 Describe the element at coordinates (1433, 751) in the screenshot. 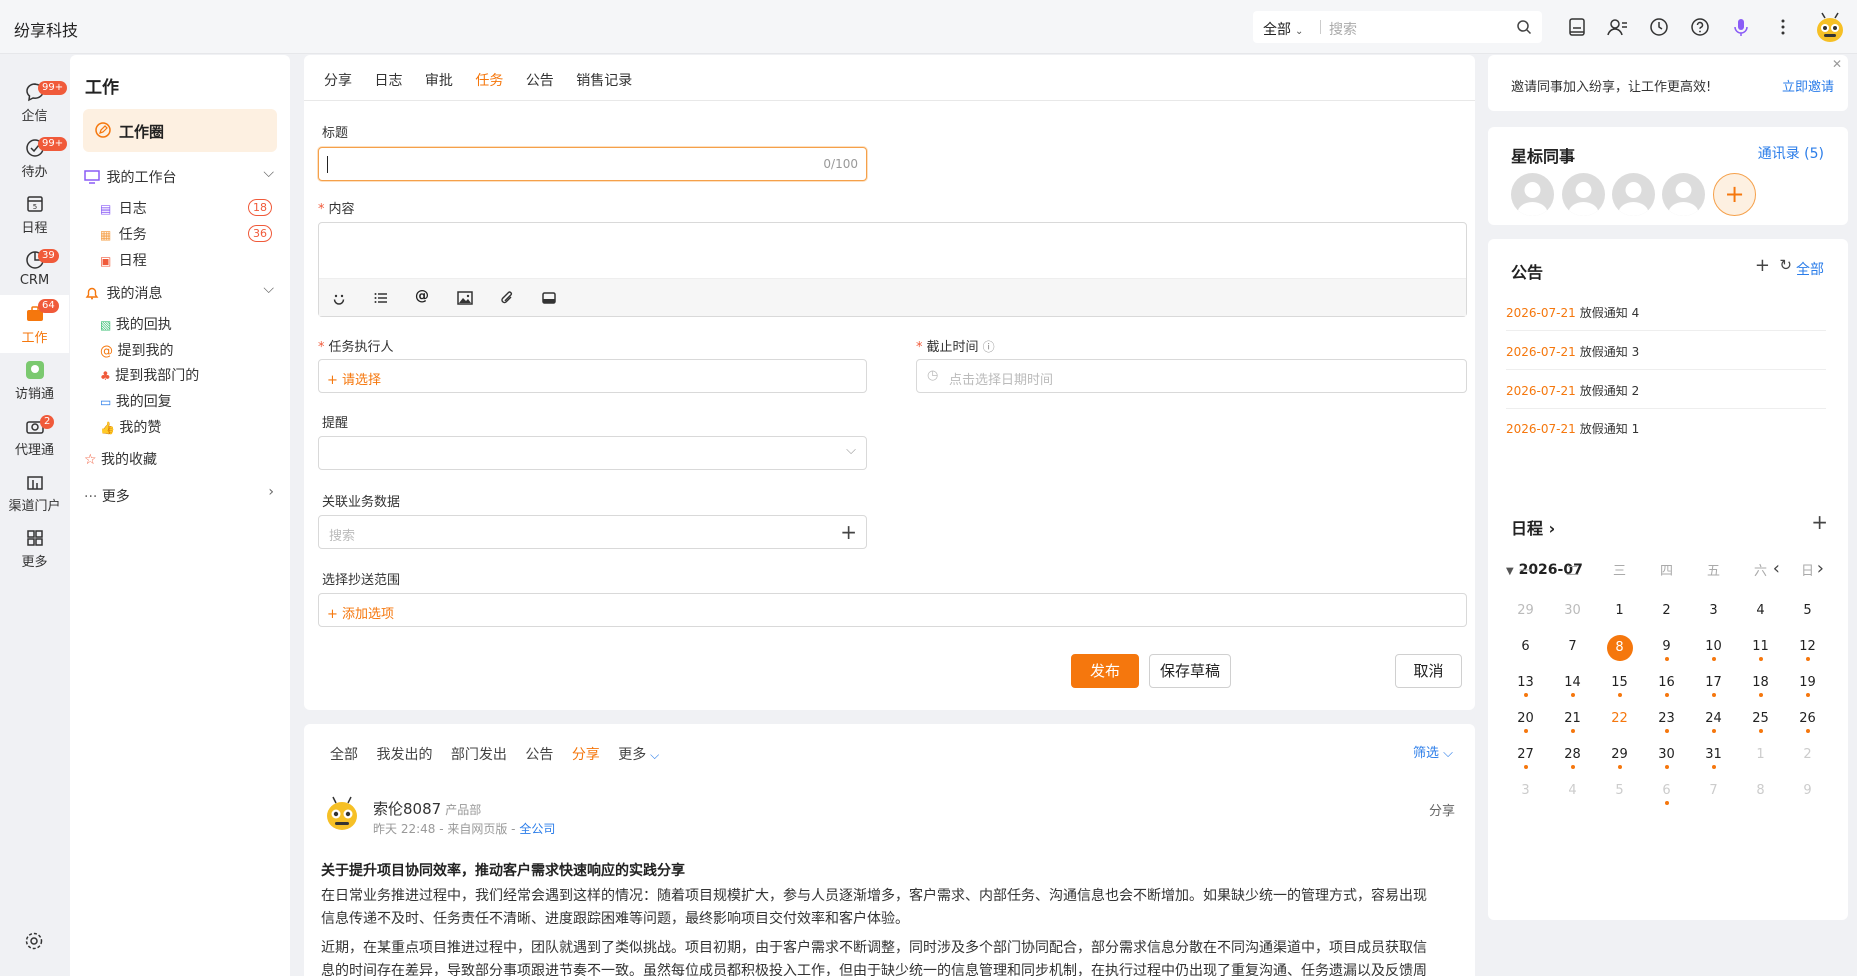

I see `filter-button: 筛选 ⌵` at that location.